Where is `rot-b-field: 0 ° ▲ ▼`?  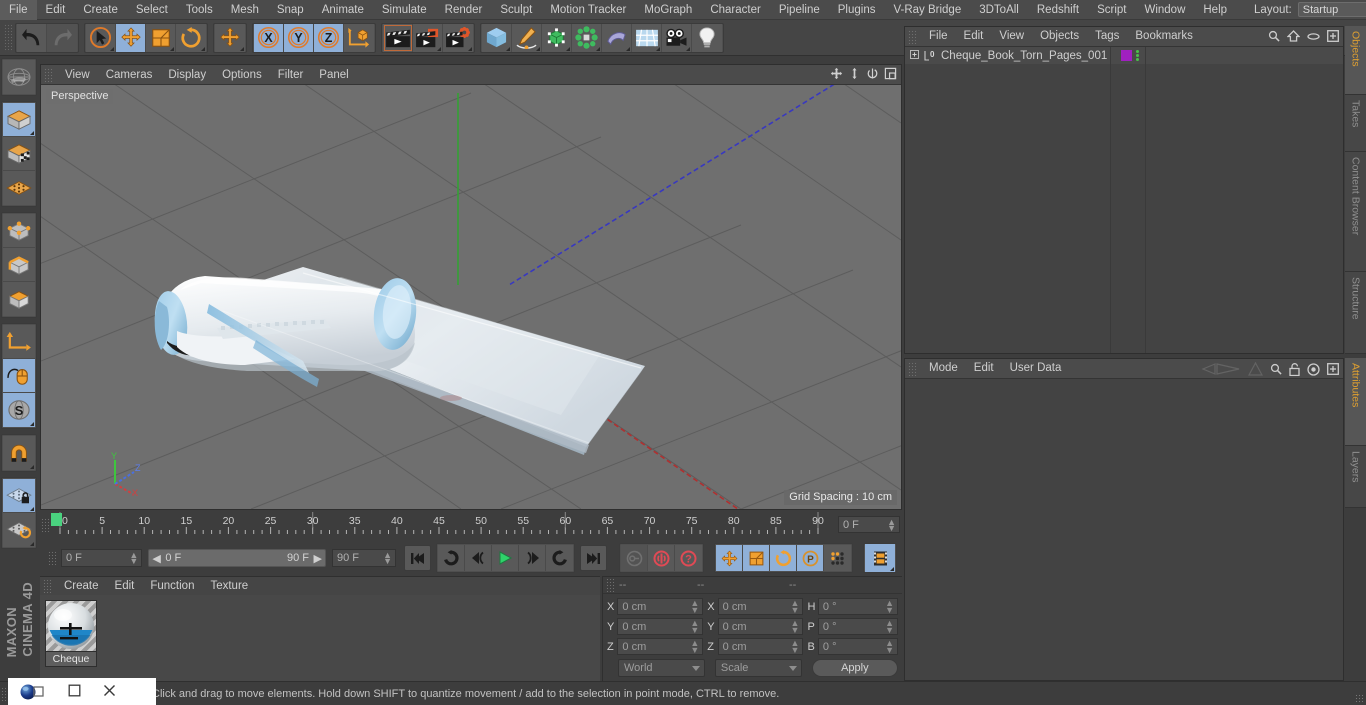 rot-b-field: 0 ° ▲ ▼ is located at coordinates (858, 646).